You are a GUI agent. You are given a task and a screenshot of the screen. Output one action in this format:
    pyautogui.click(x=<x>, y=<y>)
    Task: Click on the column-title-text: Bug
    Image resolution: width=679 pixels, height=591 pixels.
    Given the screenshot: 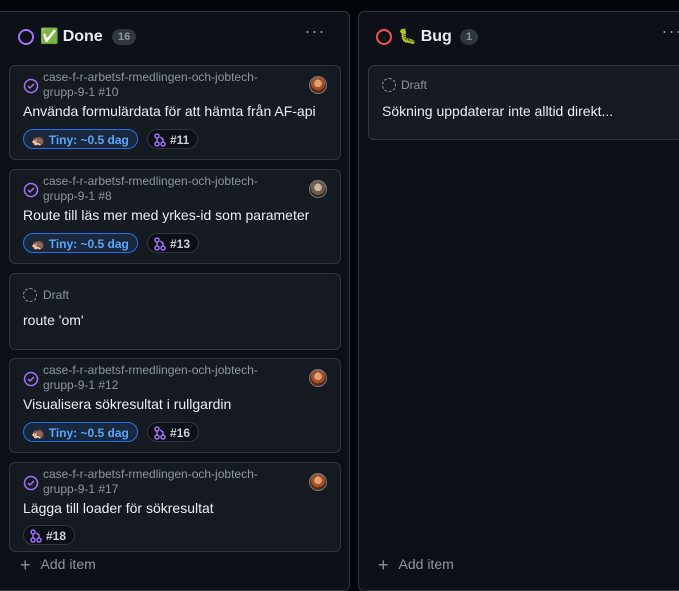 What is the action you would take?
    pyautogui.click(x=436, y=36)
    